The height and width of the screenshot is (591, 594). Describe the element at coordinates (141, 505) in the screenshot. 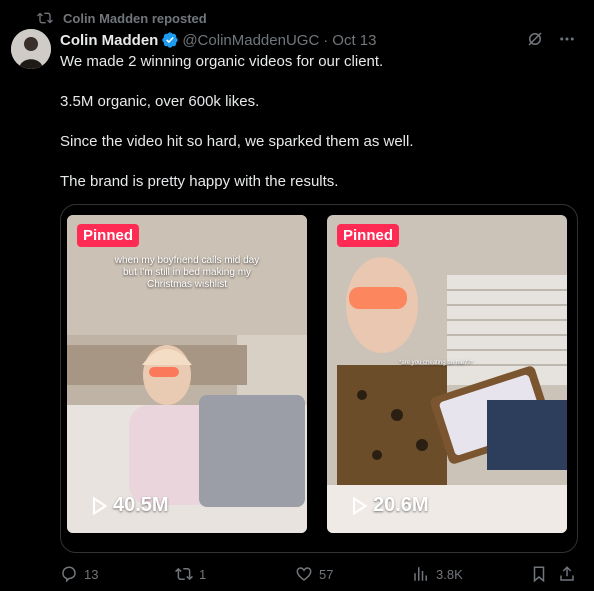

I see `view-count-value: 40.5M` at that location.